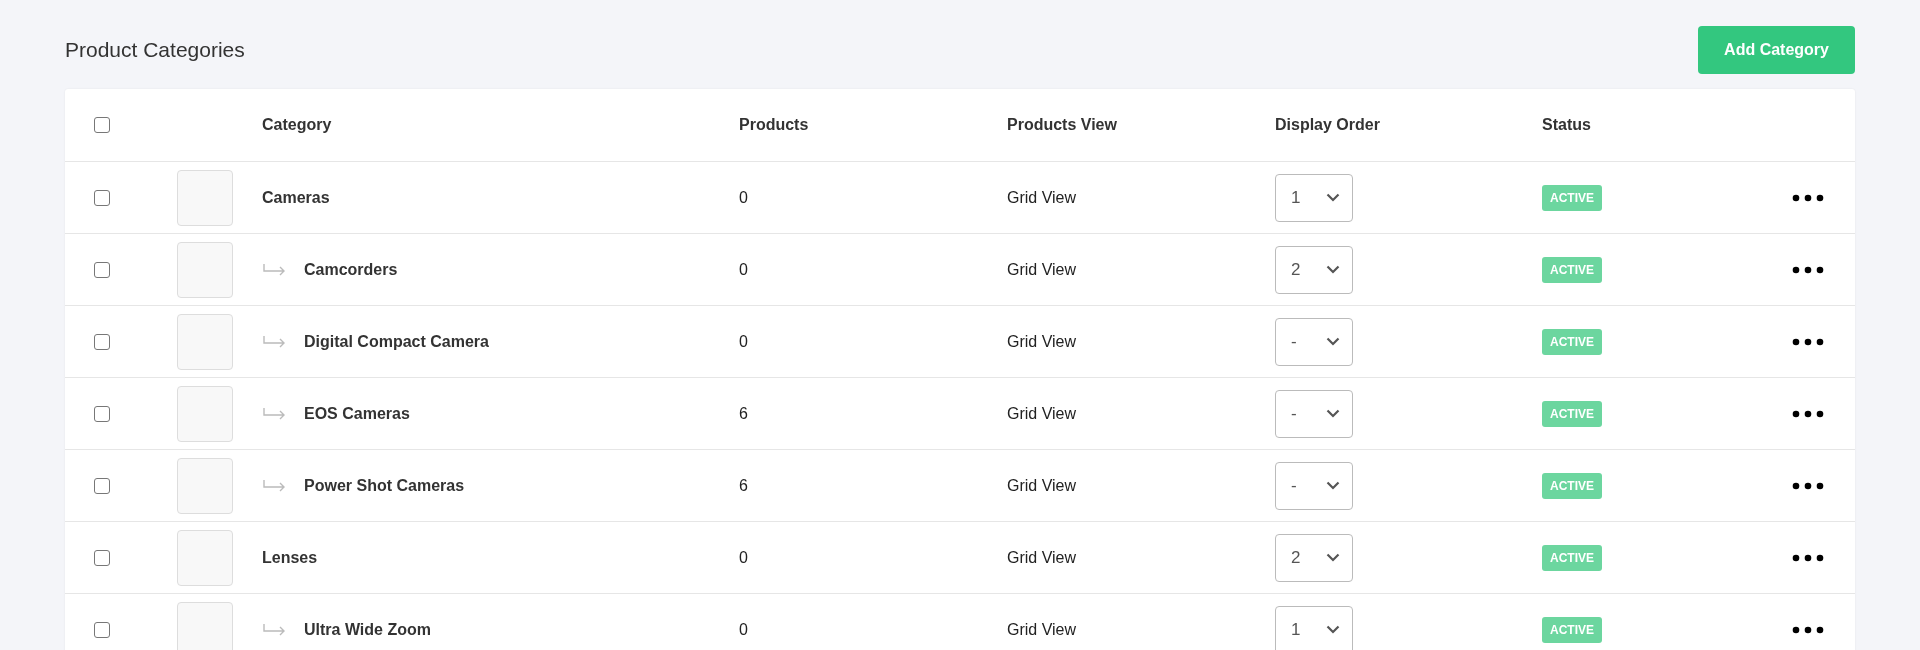 The width and height of the screenshot is (1920, 650). Describe the element at coordinates (367, 629) in the screenshot. I see `category-name: Ultra Wide Zoom` at that location.